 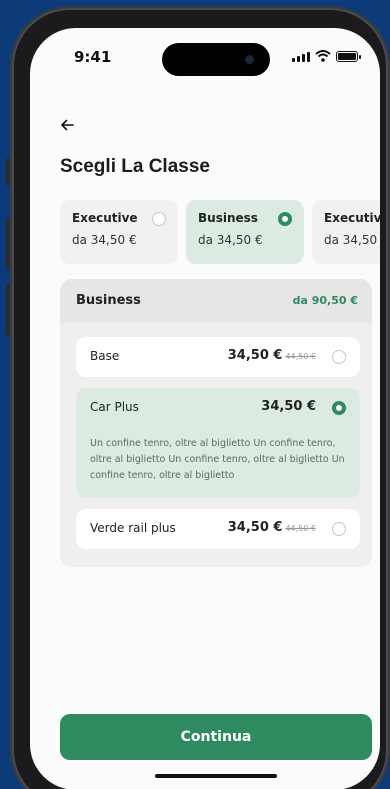 I want to click on home-indicator, so click(x=216, y=776).